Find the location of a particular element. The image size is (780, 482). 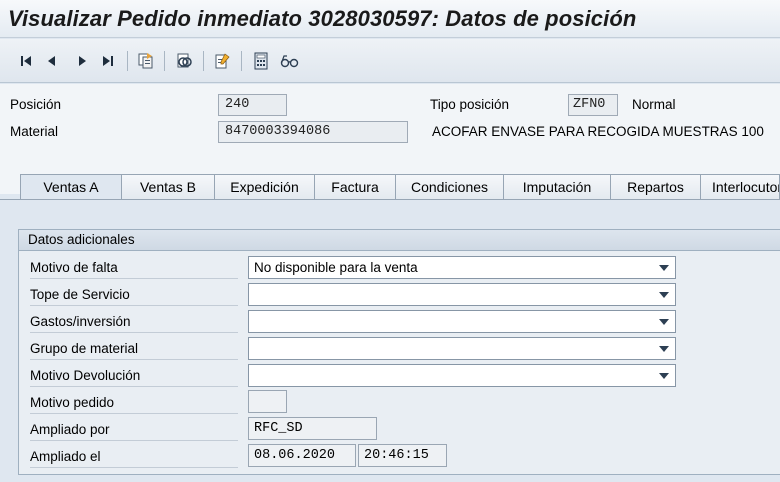

motivo-pedido-label: Motivo pedido is located at coordinates (134, 403).